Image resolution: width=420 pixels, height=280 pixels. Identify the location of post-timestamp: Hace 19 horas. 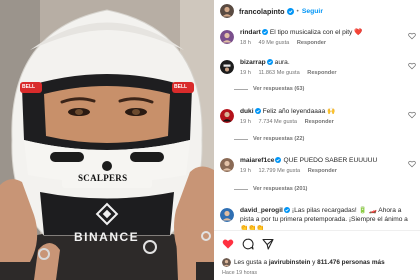
(240, 273).